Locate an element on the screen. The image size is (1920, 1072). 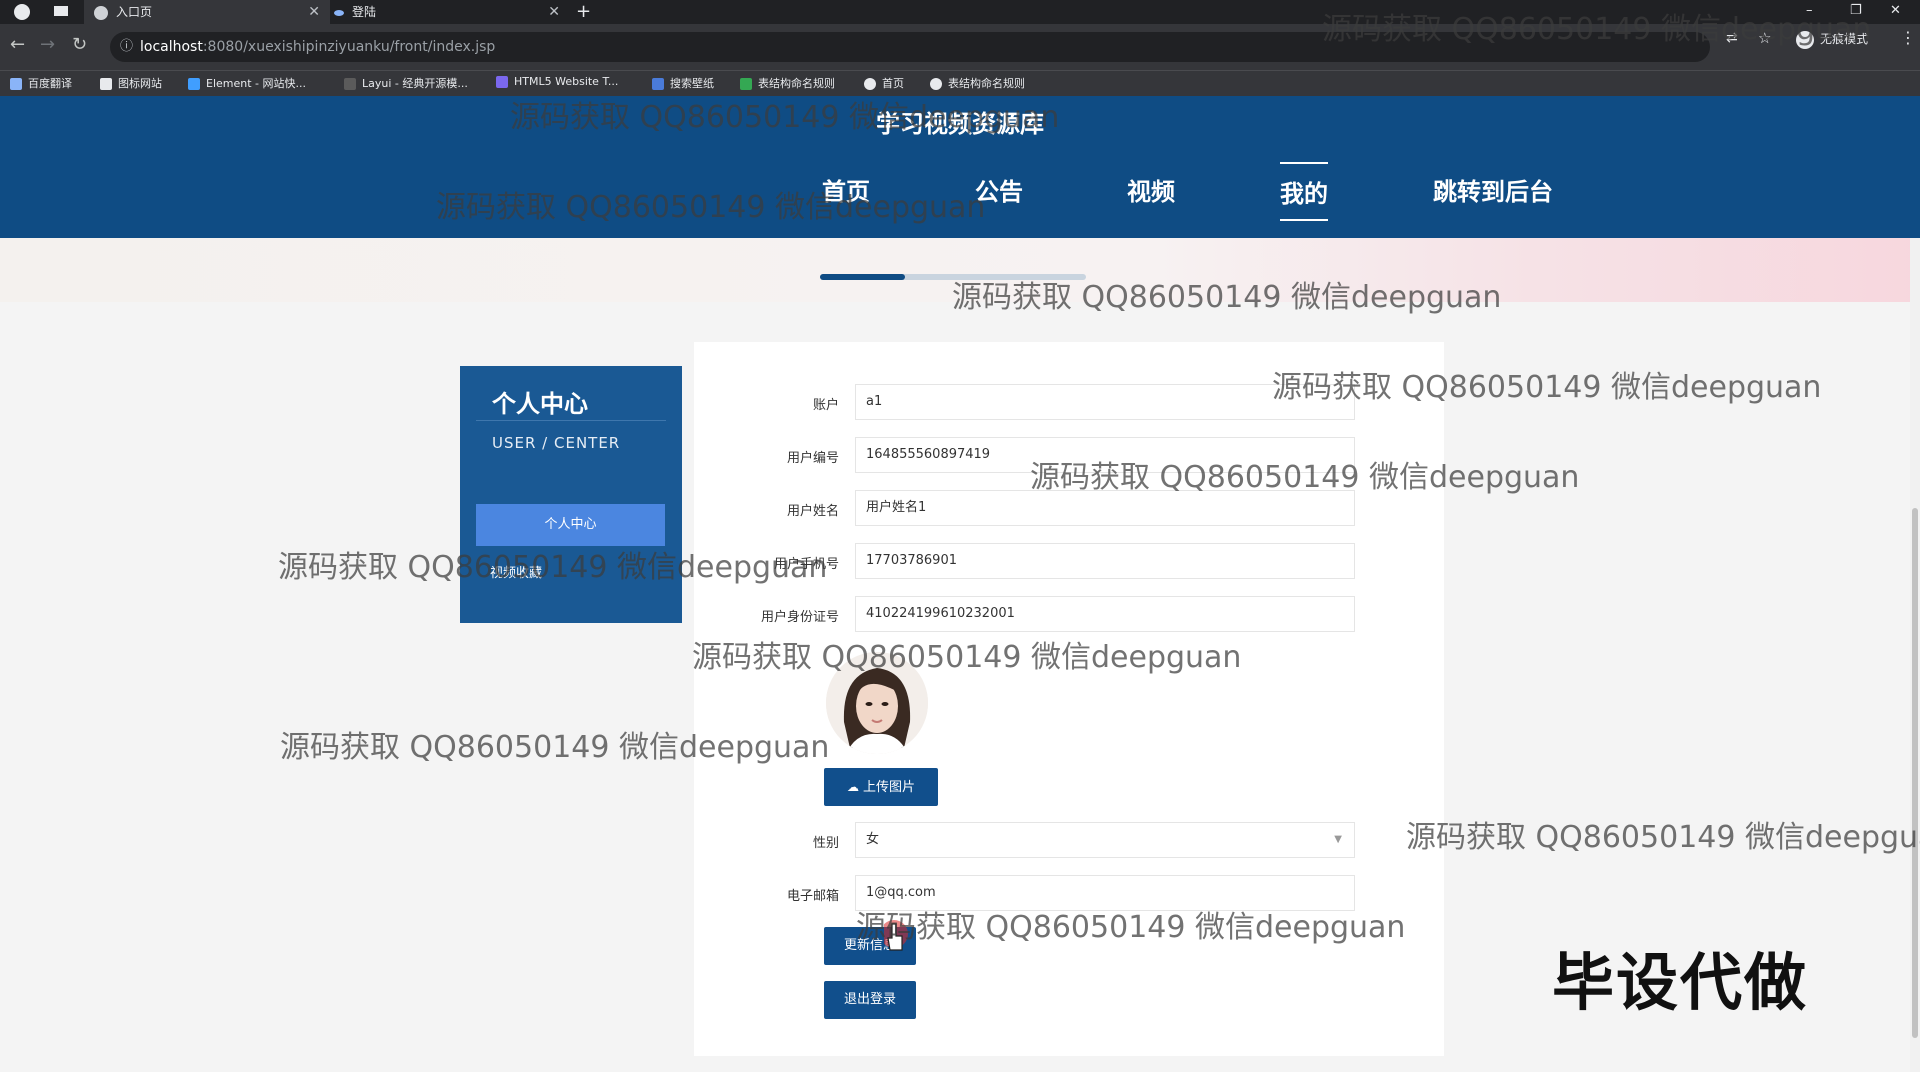
nav-videos: 视频 is located at coordinates (1151, 189).